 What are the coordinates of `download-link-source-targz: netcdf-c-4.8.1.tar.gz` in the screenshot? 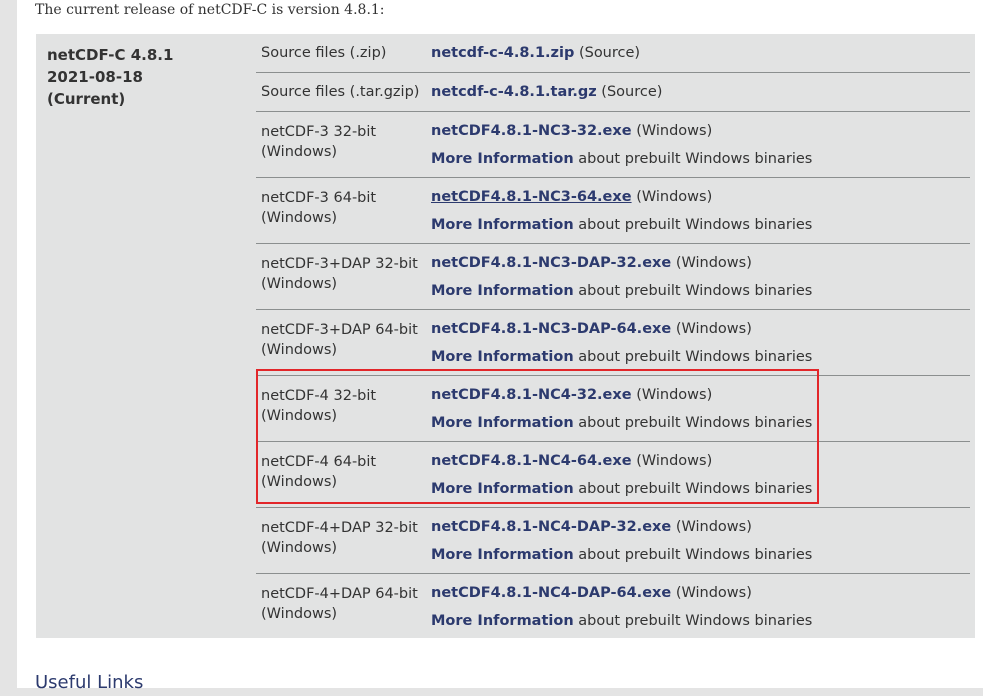 It's located at (514, 92).